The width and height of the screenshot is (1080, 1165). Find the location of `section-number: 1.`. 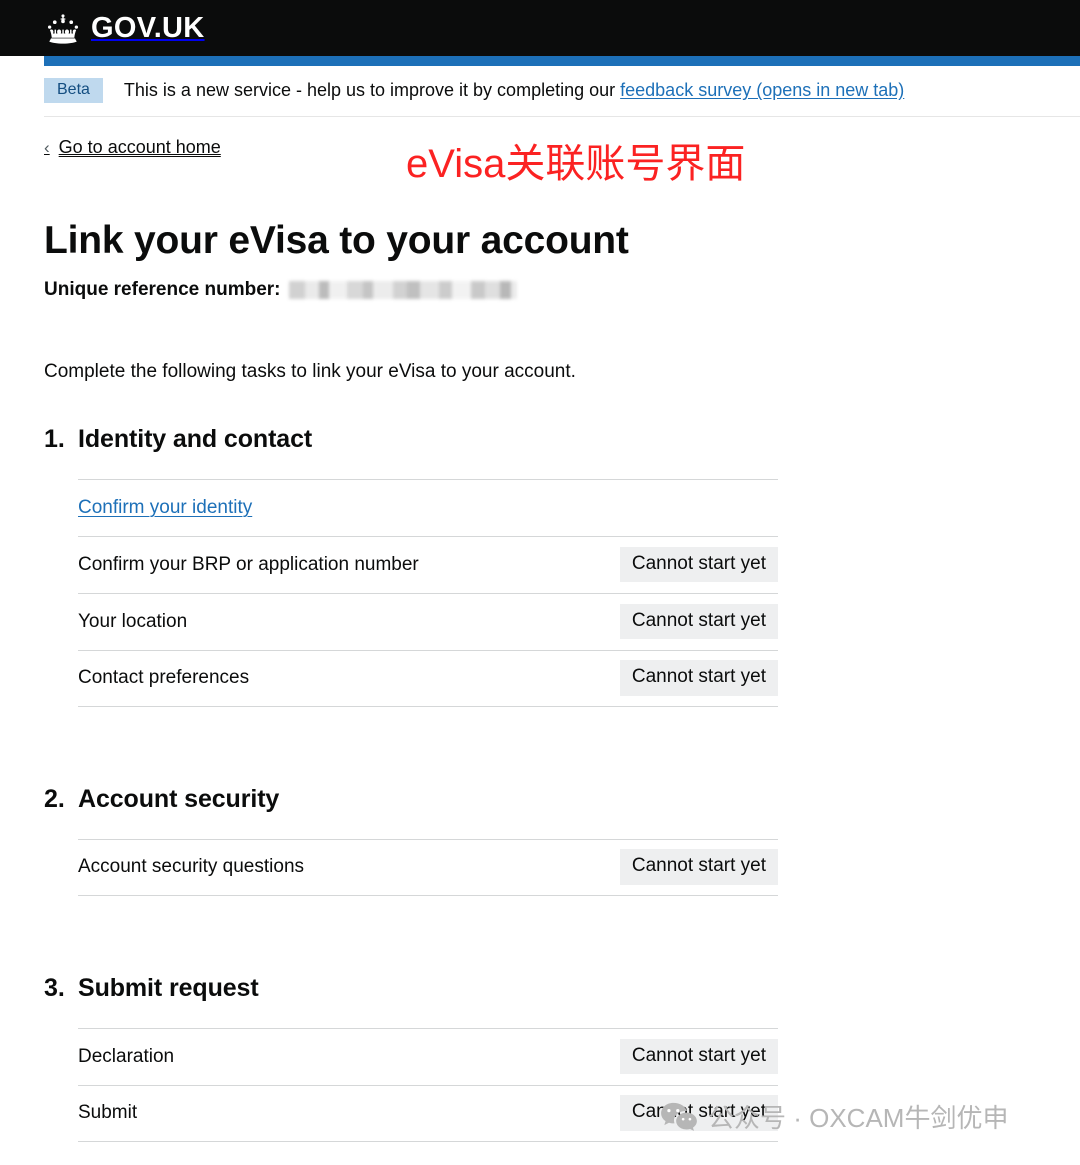

section-number: 1. is located at coordinates (54, 438).